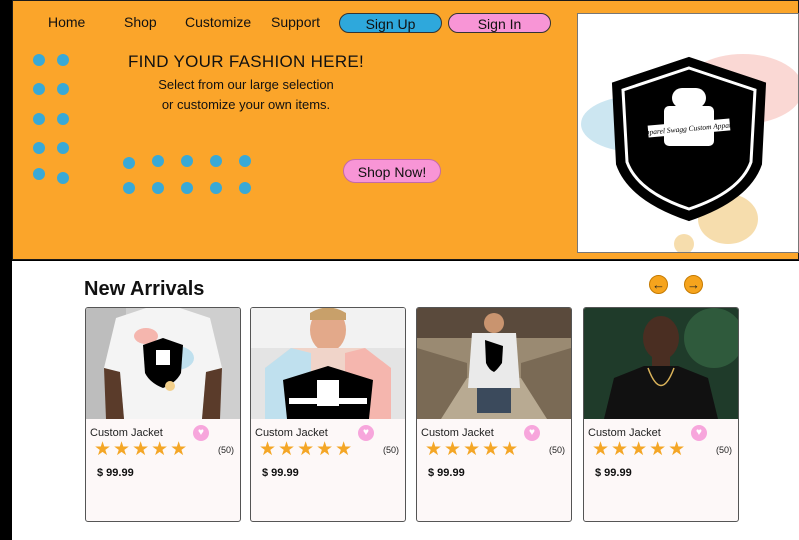  Describe the element at coordinates (140, 22) in the screenshot. I see `nav-shop: Shop` at that location.